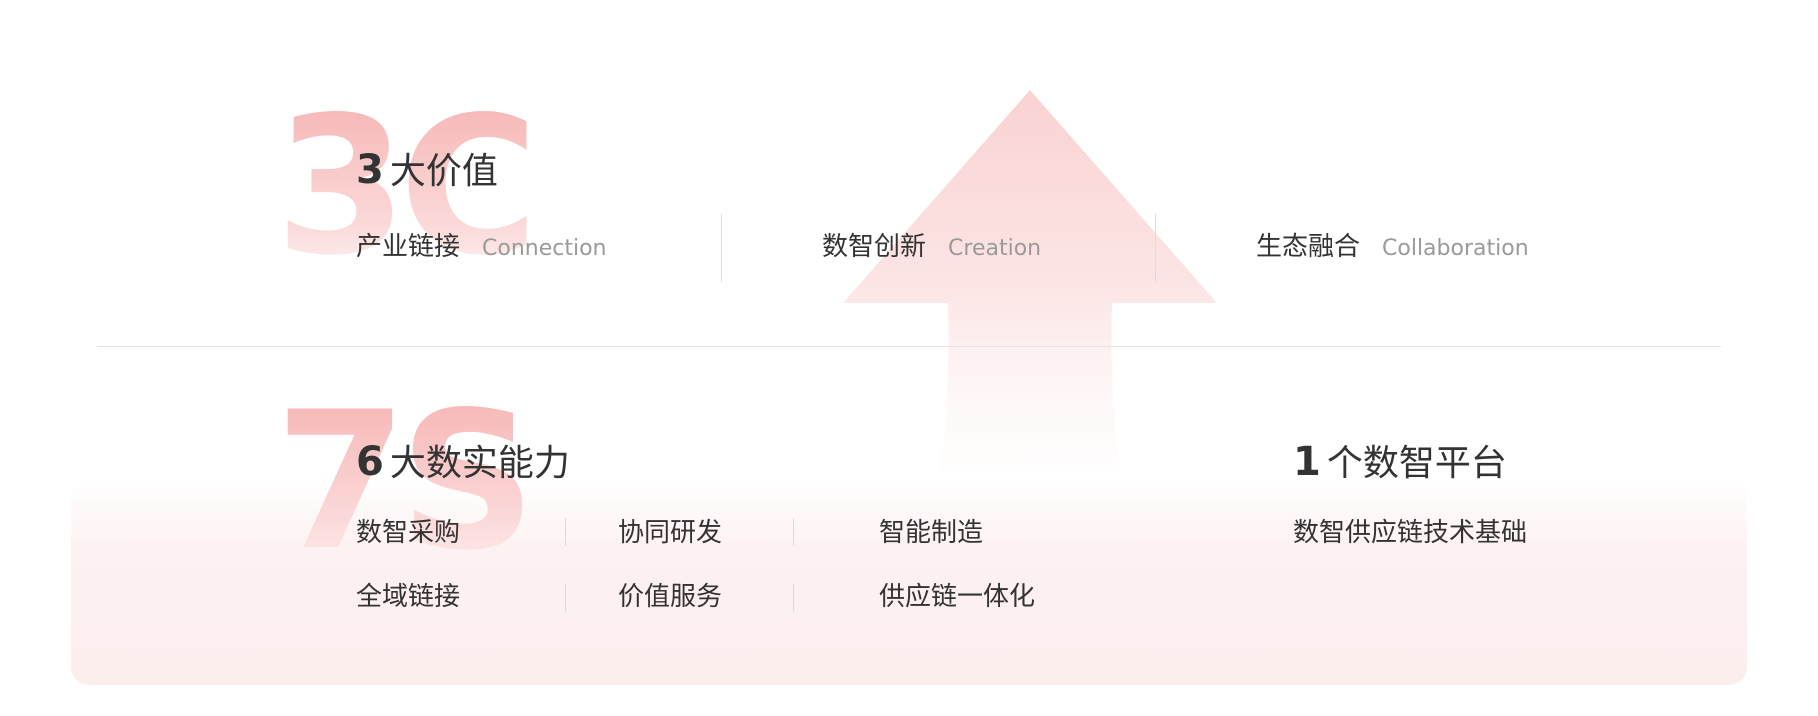 This screenshot has width=1818, height=716. Describe the element at coordinates (544, 248) in the screenshot. I see `value-item-en: Connection` at that location.